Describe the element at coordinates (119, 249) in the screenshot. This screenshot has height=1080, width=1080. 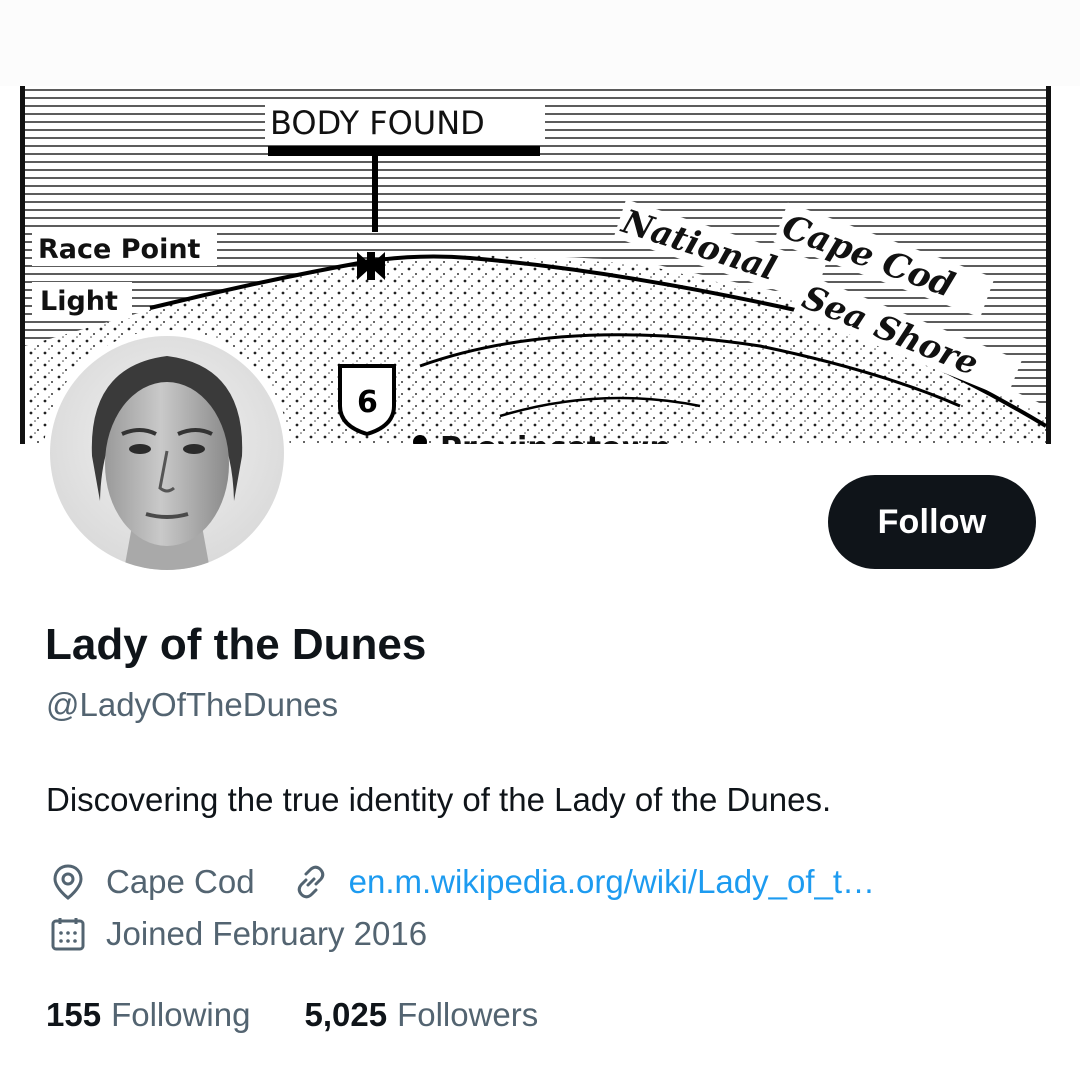
I see `banner-label-race-point: Race Point` at that location.